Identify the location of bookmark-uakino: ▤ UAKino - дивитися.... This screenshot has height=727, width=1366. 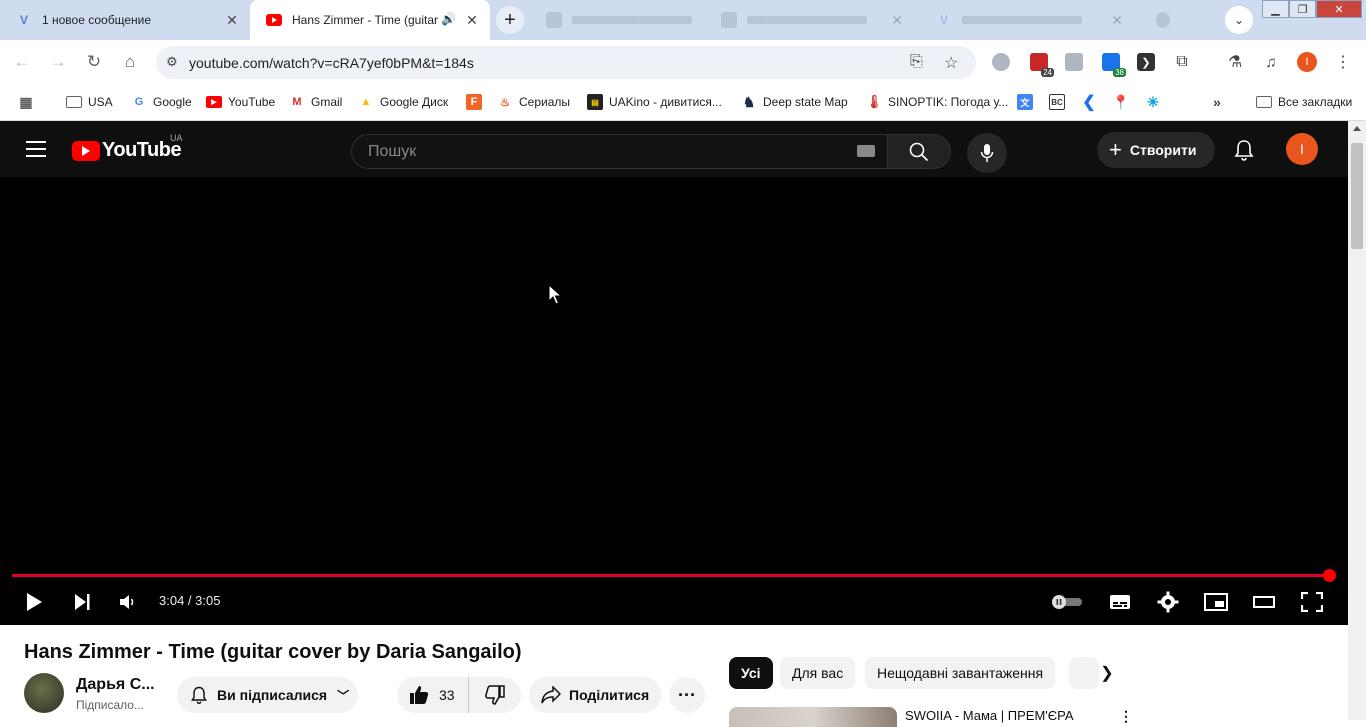
(654, 102).